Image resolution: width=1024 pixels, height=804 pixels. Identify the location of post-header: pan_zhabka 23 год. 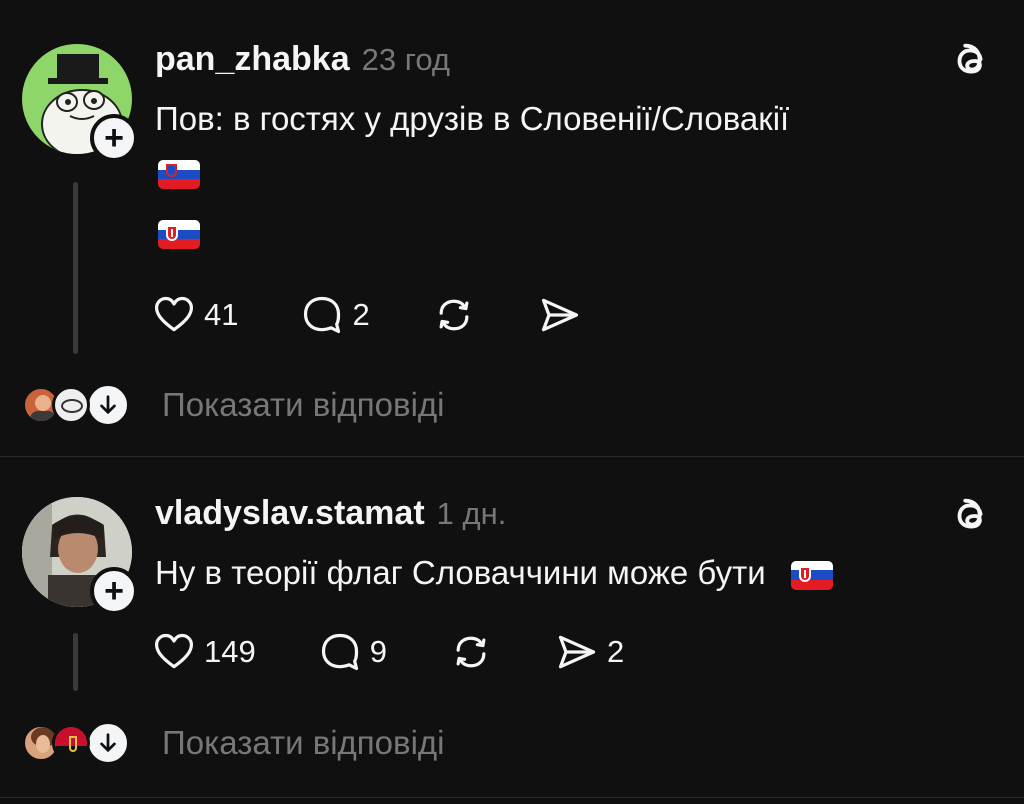
(302, 59).